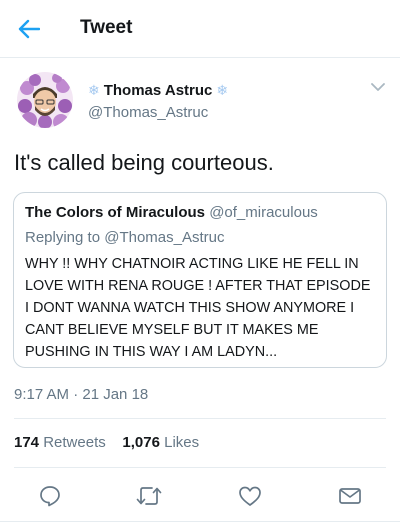 The image size is (400, 526). Describe the element at coordinates (149, 496) in the screenshot. I see `retweet-icon` at that location.